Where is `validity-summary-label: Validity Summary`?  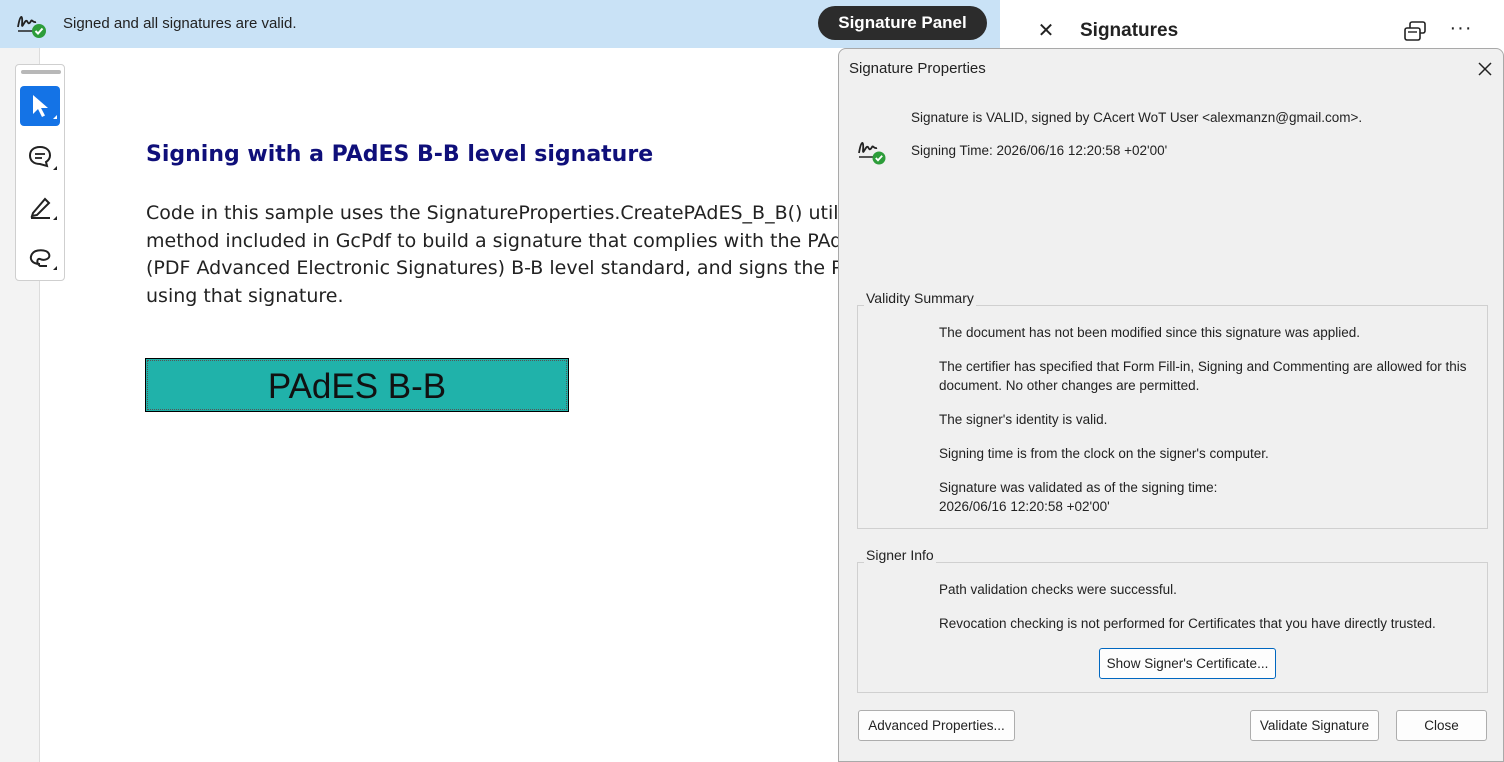 validity-summary-label: Validity Summary is located at coordinates (920, 298).